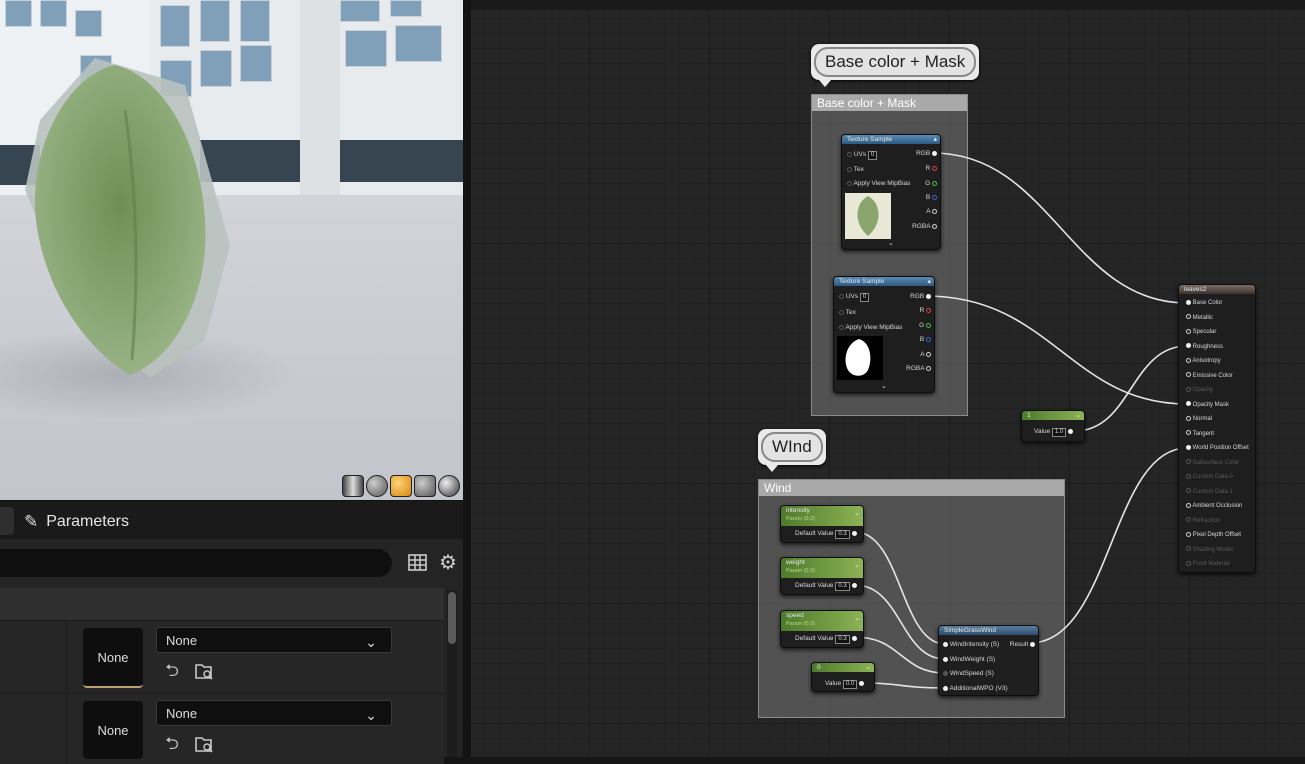 This screenshot has height=764, width=1305. What do you see at coordinates (449, 486) in the screenshot?
I see `preview-mesh-button` at bounding box center [449, 486].